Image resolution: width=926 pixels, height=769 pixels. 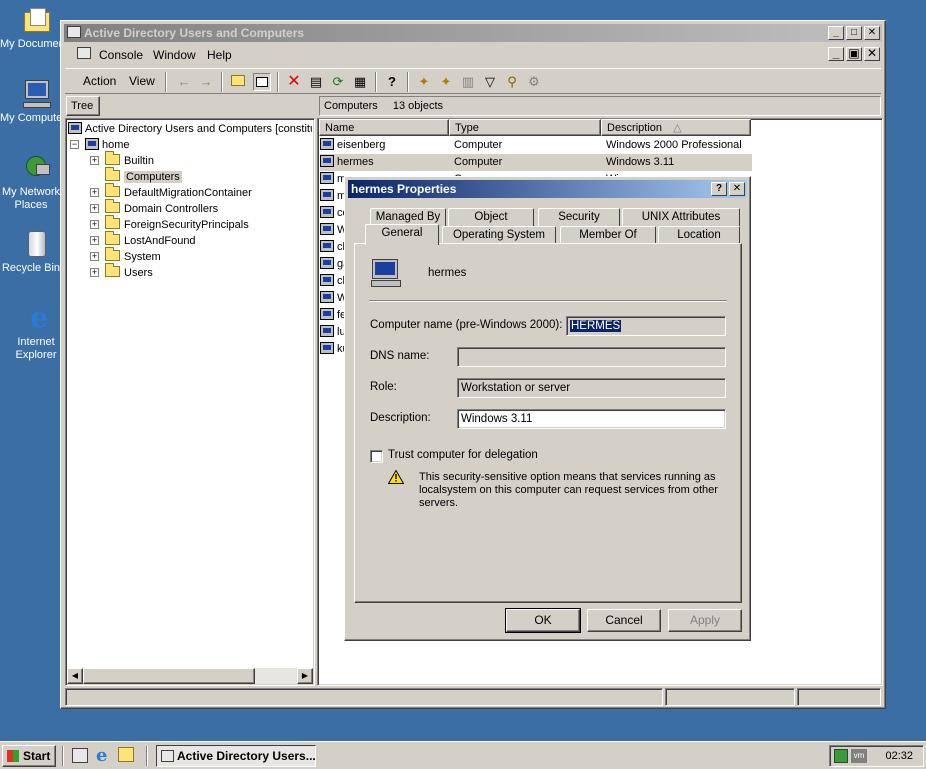 What do you see at coordinates (591, 388) in the screenshot?
I see `role-field: Workstation or server` at bounding box center [591, 388].